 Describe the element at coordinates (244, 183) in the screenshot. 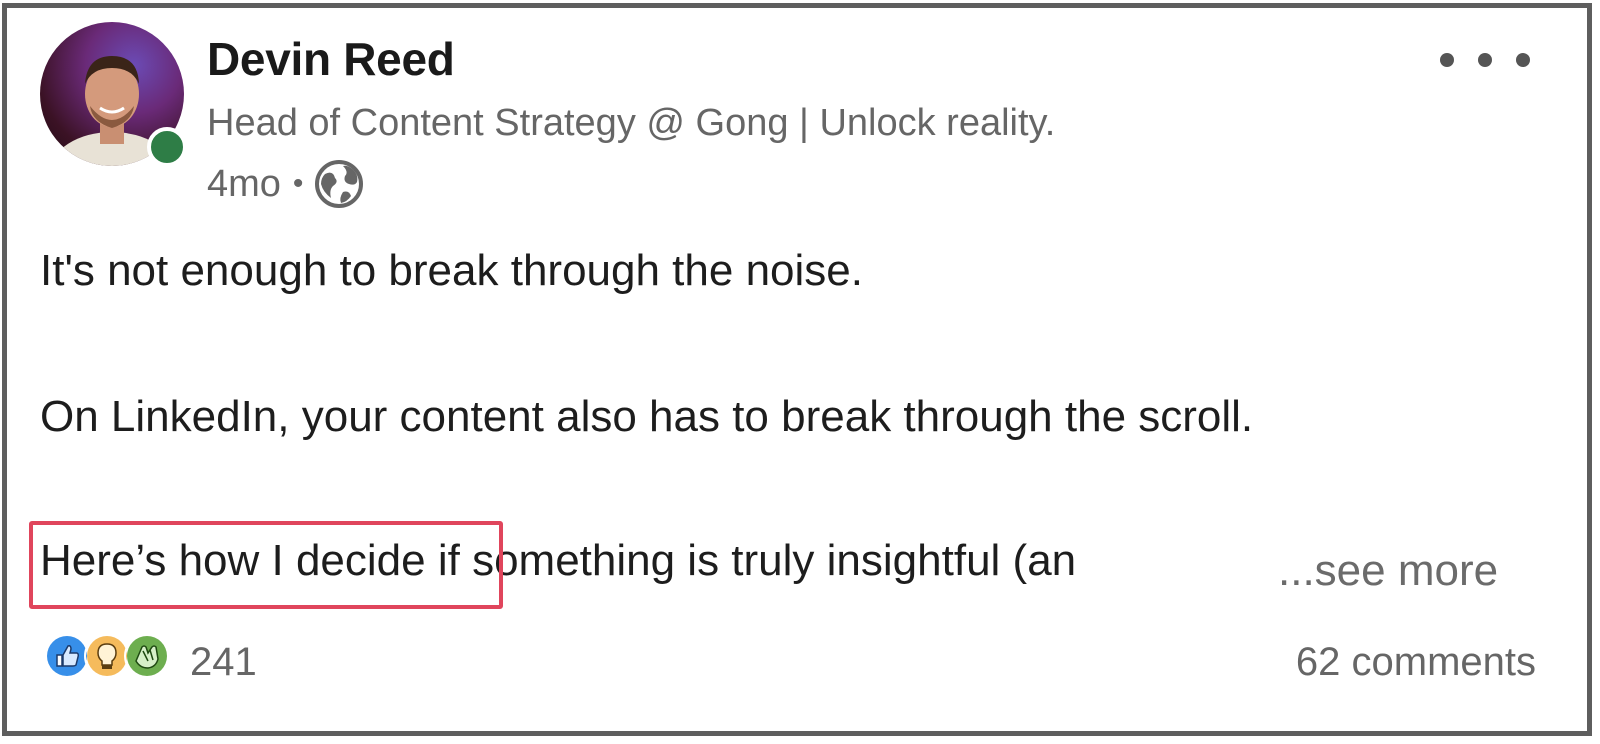

I see `post-time: 4mo` at that location.